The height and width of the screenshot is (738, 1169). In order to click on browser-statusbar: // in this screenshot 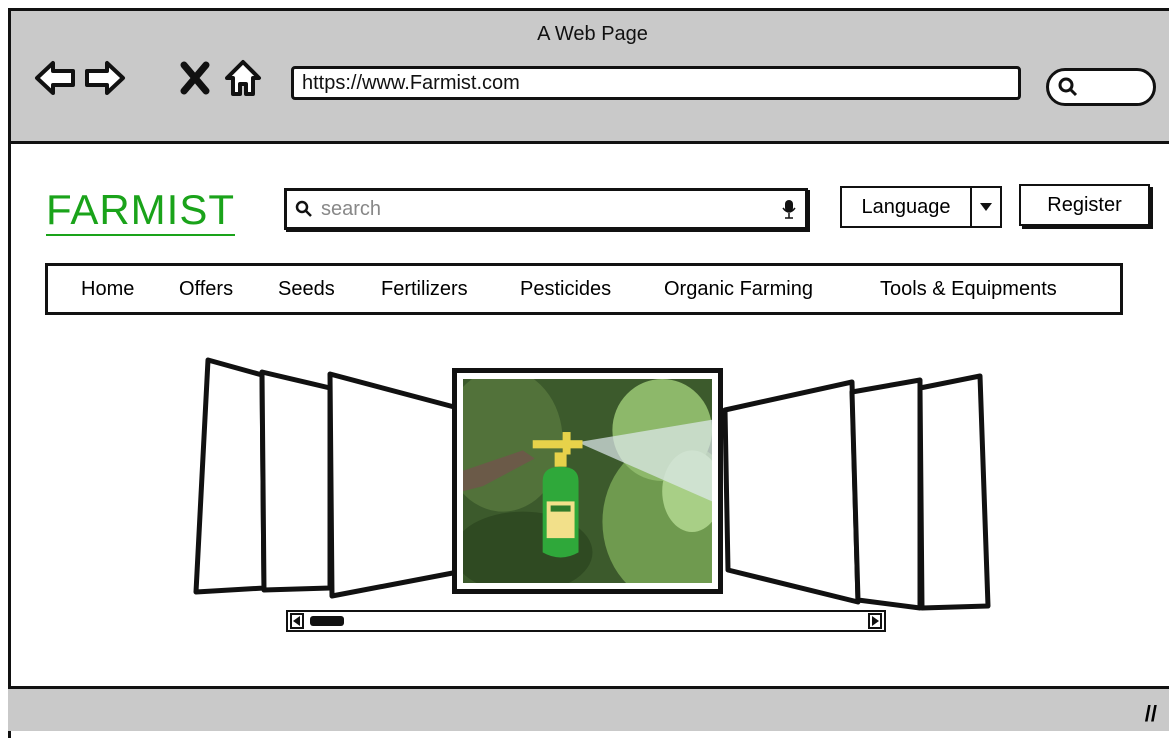, I will do `click(588, 708)`.